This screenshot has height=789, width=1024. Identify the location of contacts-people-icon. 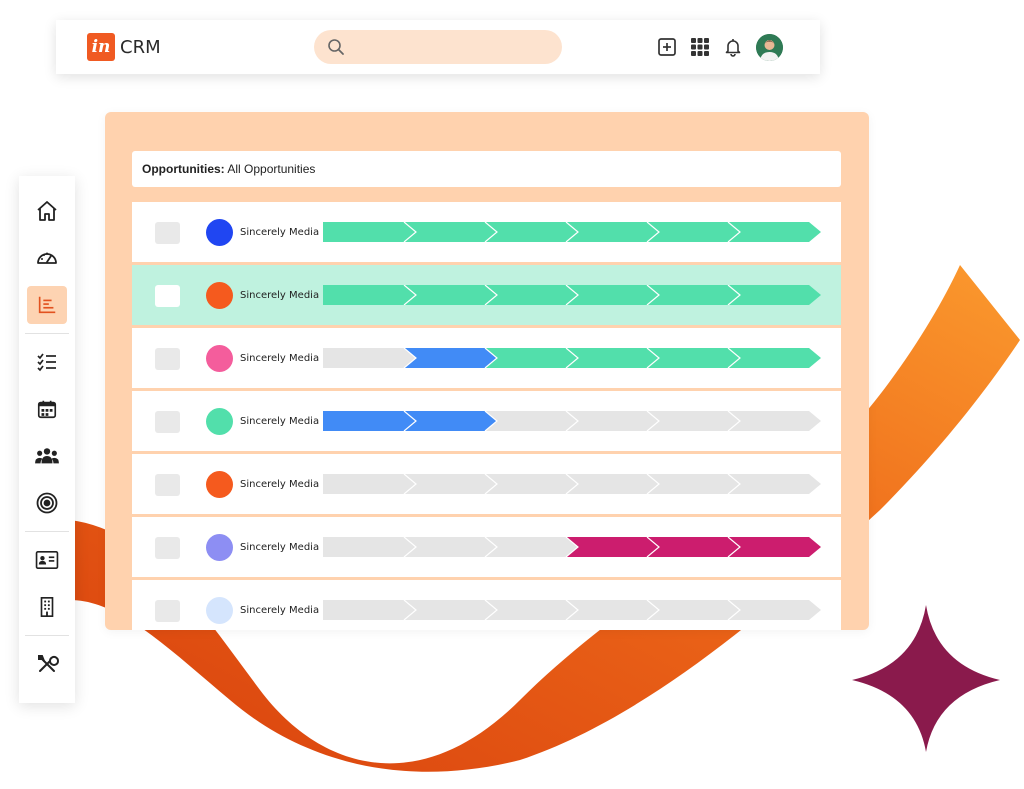
(47, 456).